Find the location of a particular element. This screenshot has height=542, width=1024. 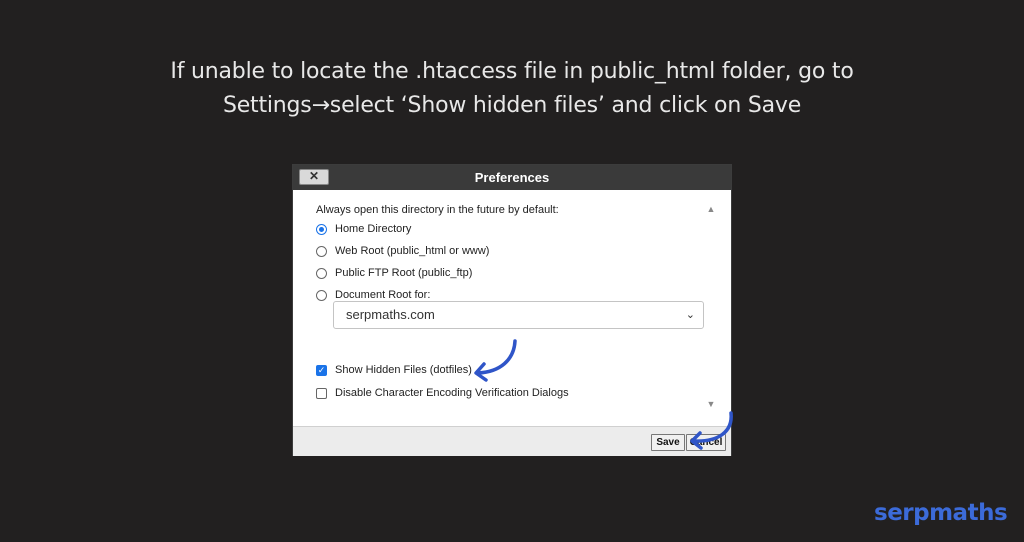

serpmaths-logo: serpmaths is located at coordinates (941, 513).